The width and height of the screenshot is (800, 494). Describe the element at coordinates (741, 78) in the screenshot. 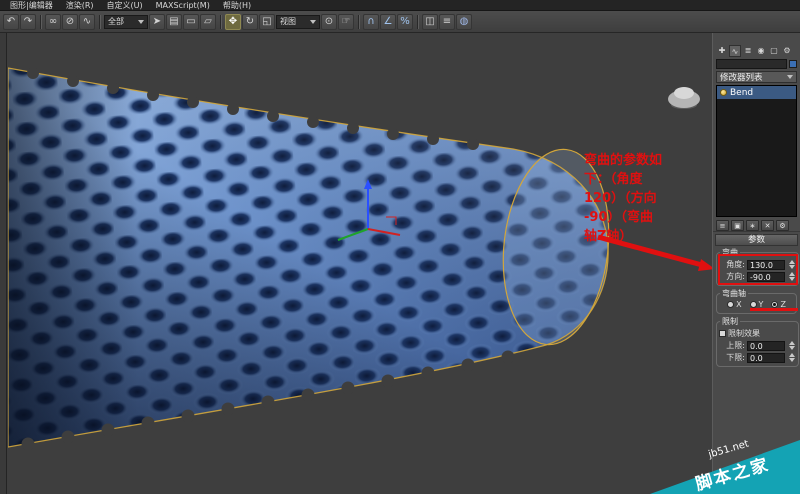

I see `modifier-list-label: 修改器列表` at that location.